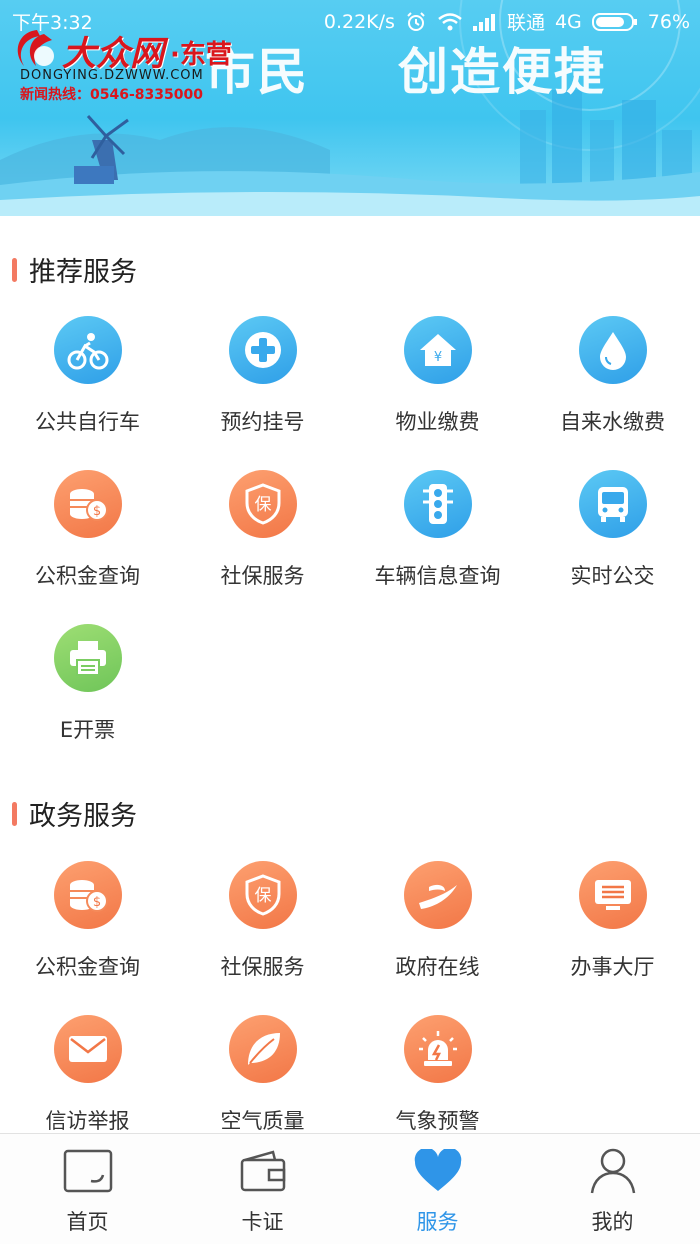 The height and width of the screenshot is (1244, 700). What do you see at coordinates (437, 422) in the screenshot?
I see `service-label: 物业缴费` at bounding box center [437, 422].